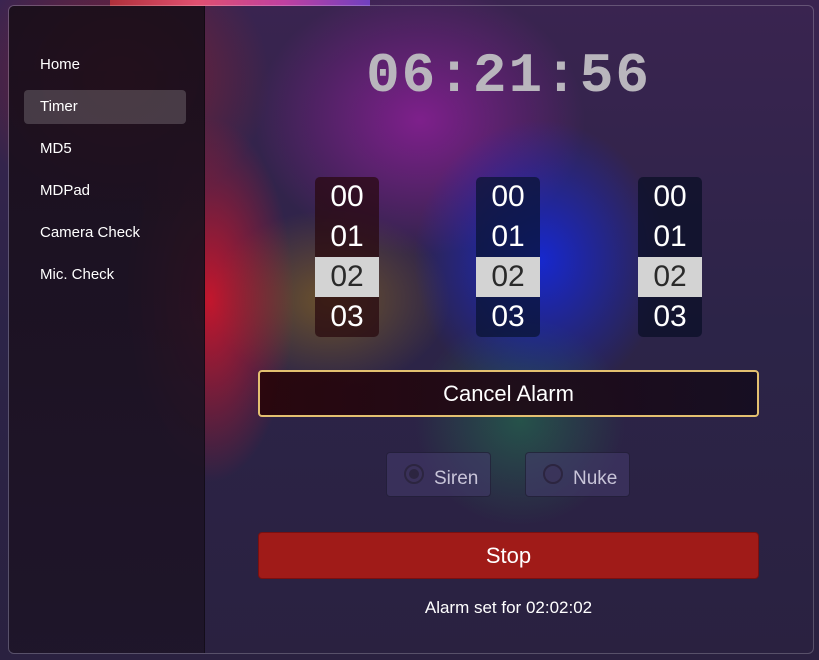 The width and height of the screenshot is (819, 660). What do you see at coordinates (105, 275) in the screenshot?
I see `sidebar-item-mic-check: Mic. Check` at bounding box center [105, 275].